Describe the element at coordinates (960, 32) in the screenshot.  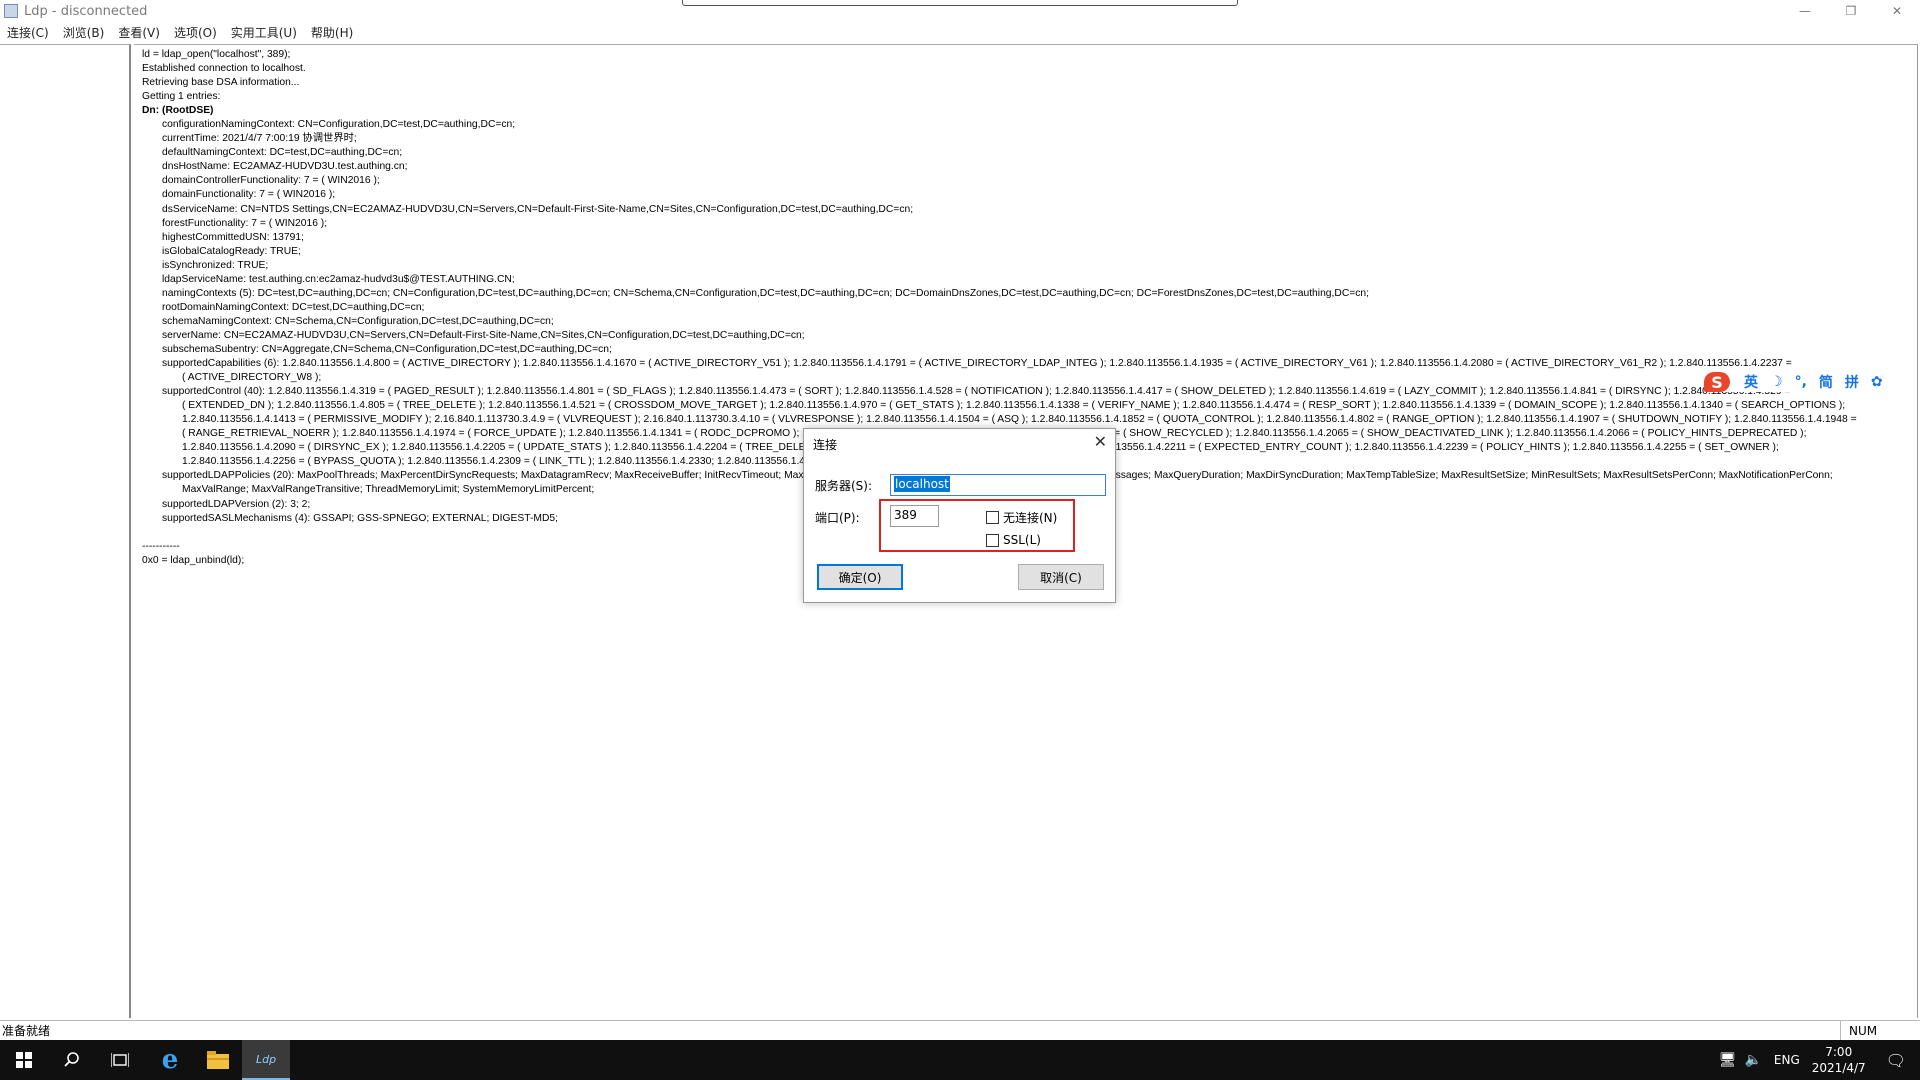
I see `menu-bar: 连接(C) 浏览(B) 查看(V) 选项(O) 实用工具(U) 帮助(H)` at that location.